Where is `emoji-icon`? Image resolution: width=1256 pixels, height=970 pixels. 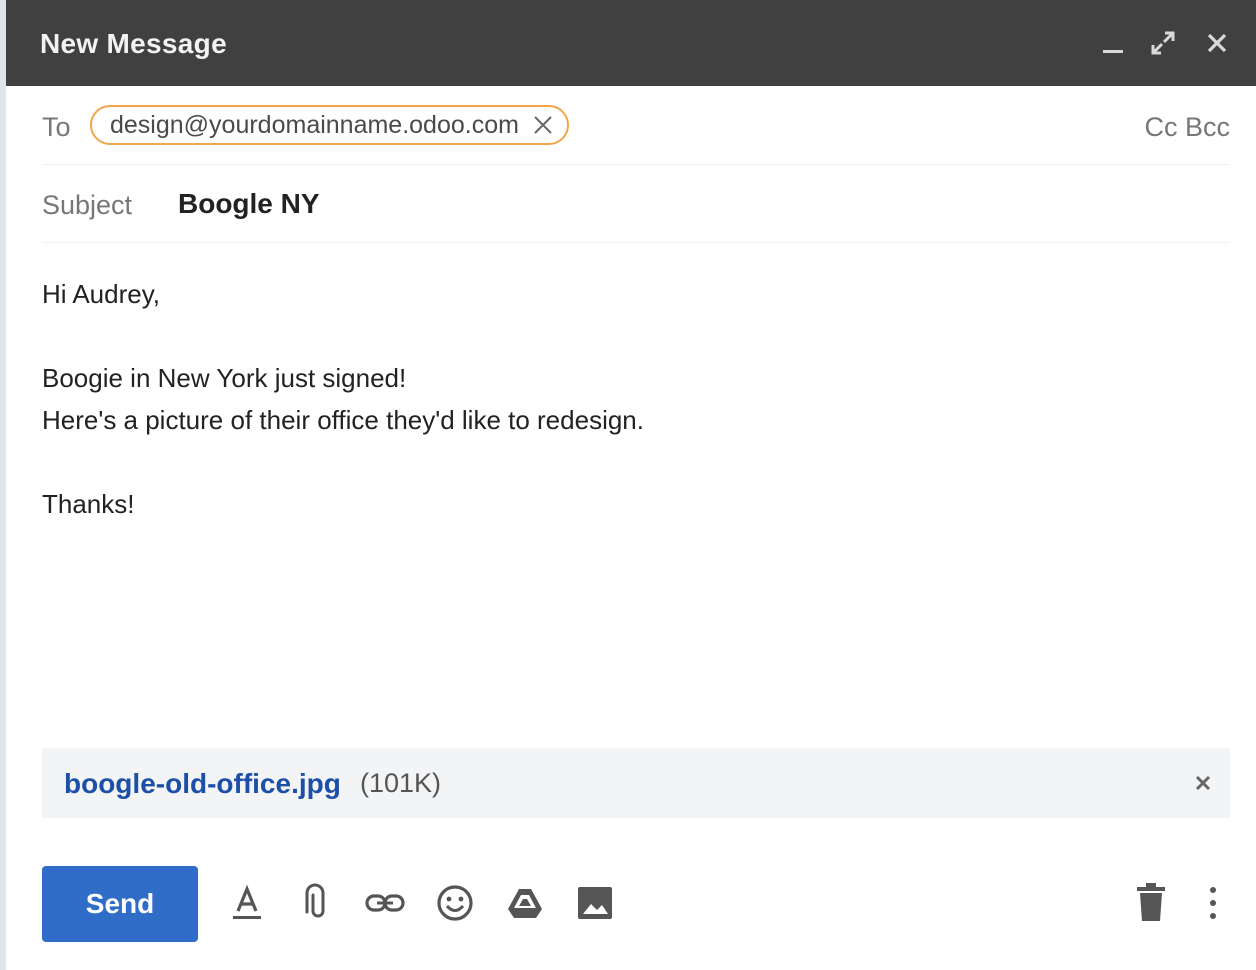
emoji-icon is located at coordinates (455, 903).